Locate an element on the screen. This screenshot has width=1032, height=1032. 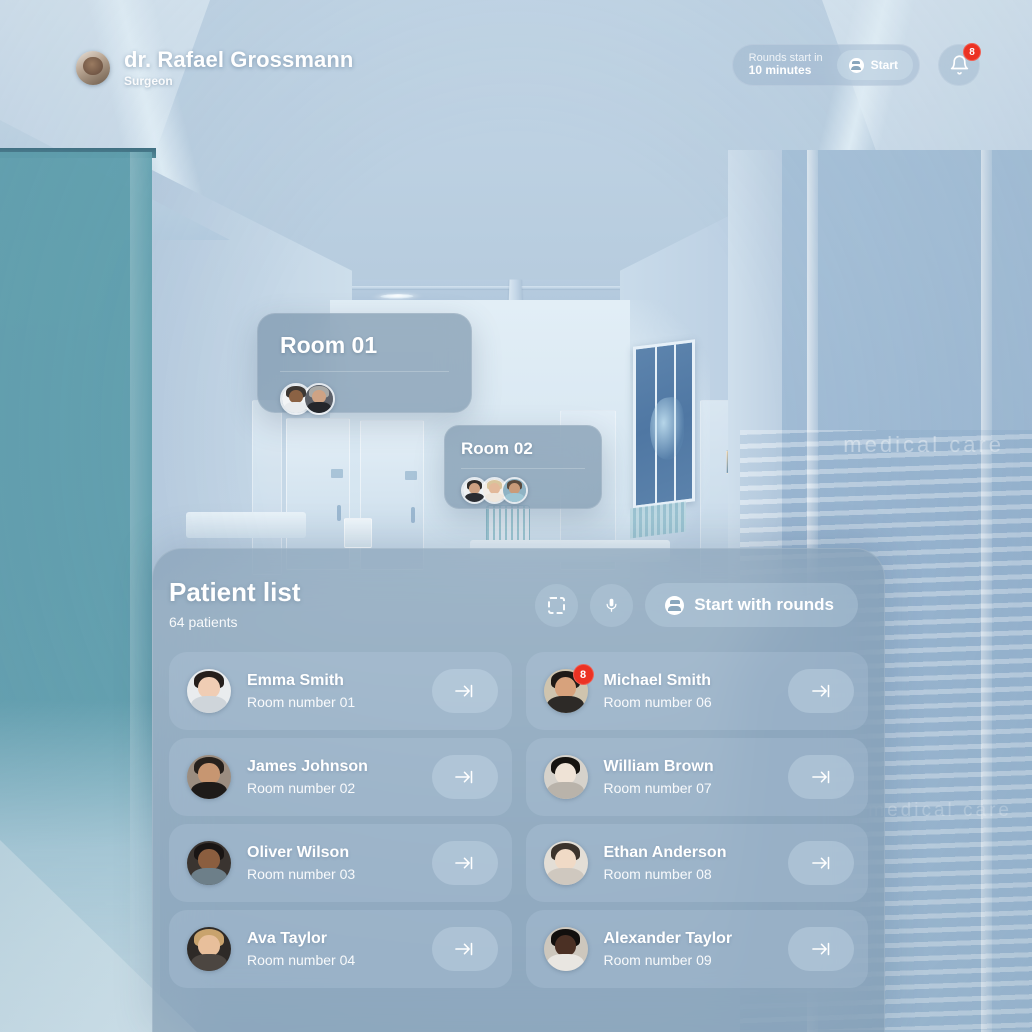
room-card-title: Room 02 is located at coordinates (497, 448).